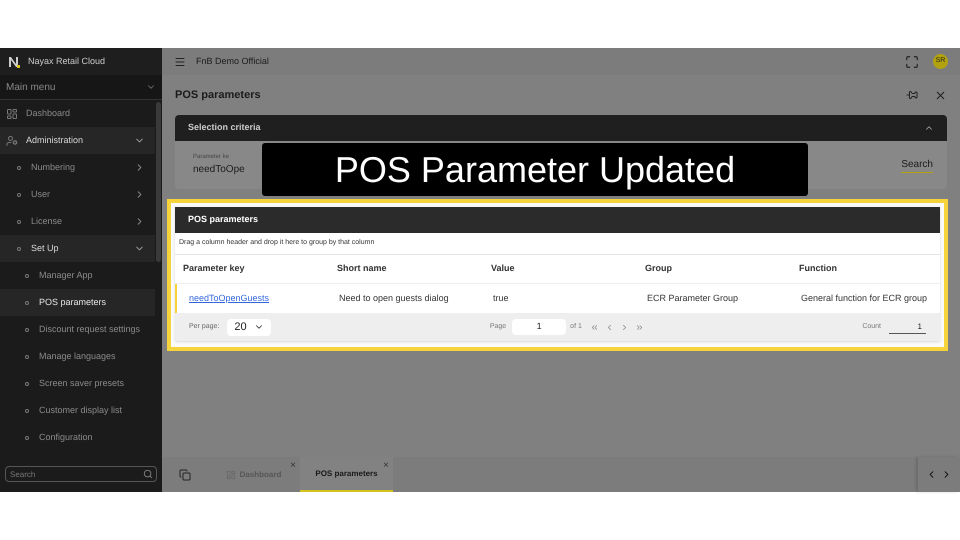  What do you see at coordinates (82, 383) in the screenshot?
I see `item-label: Screen saver presets` at bounding box center [82, 383].